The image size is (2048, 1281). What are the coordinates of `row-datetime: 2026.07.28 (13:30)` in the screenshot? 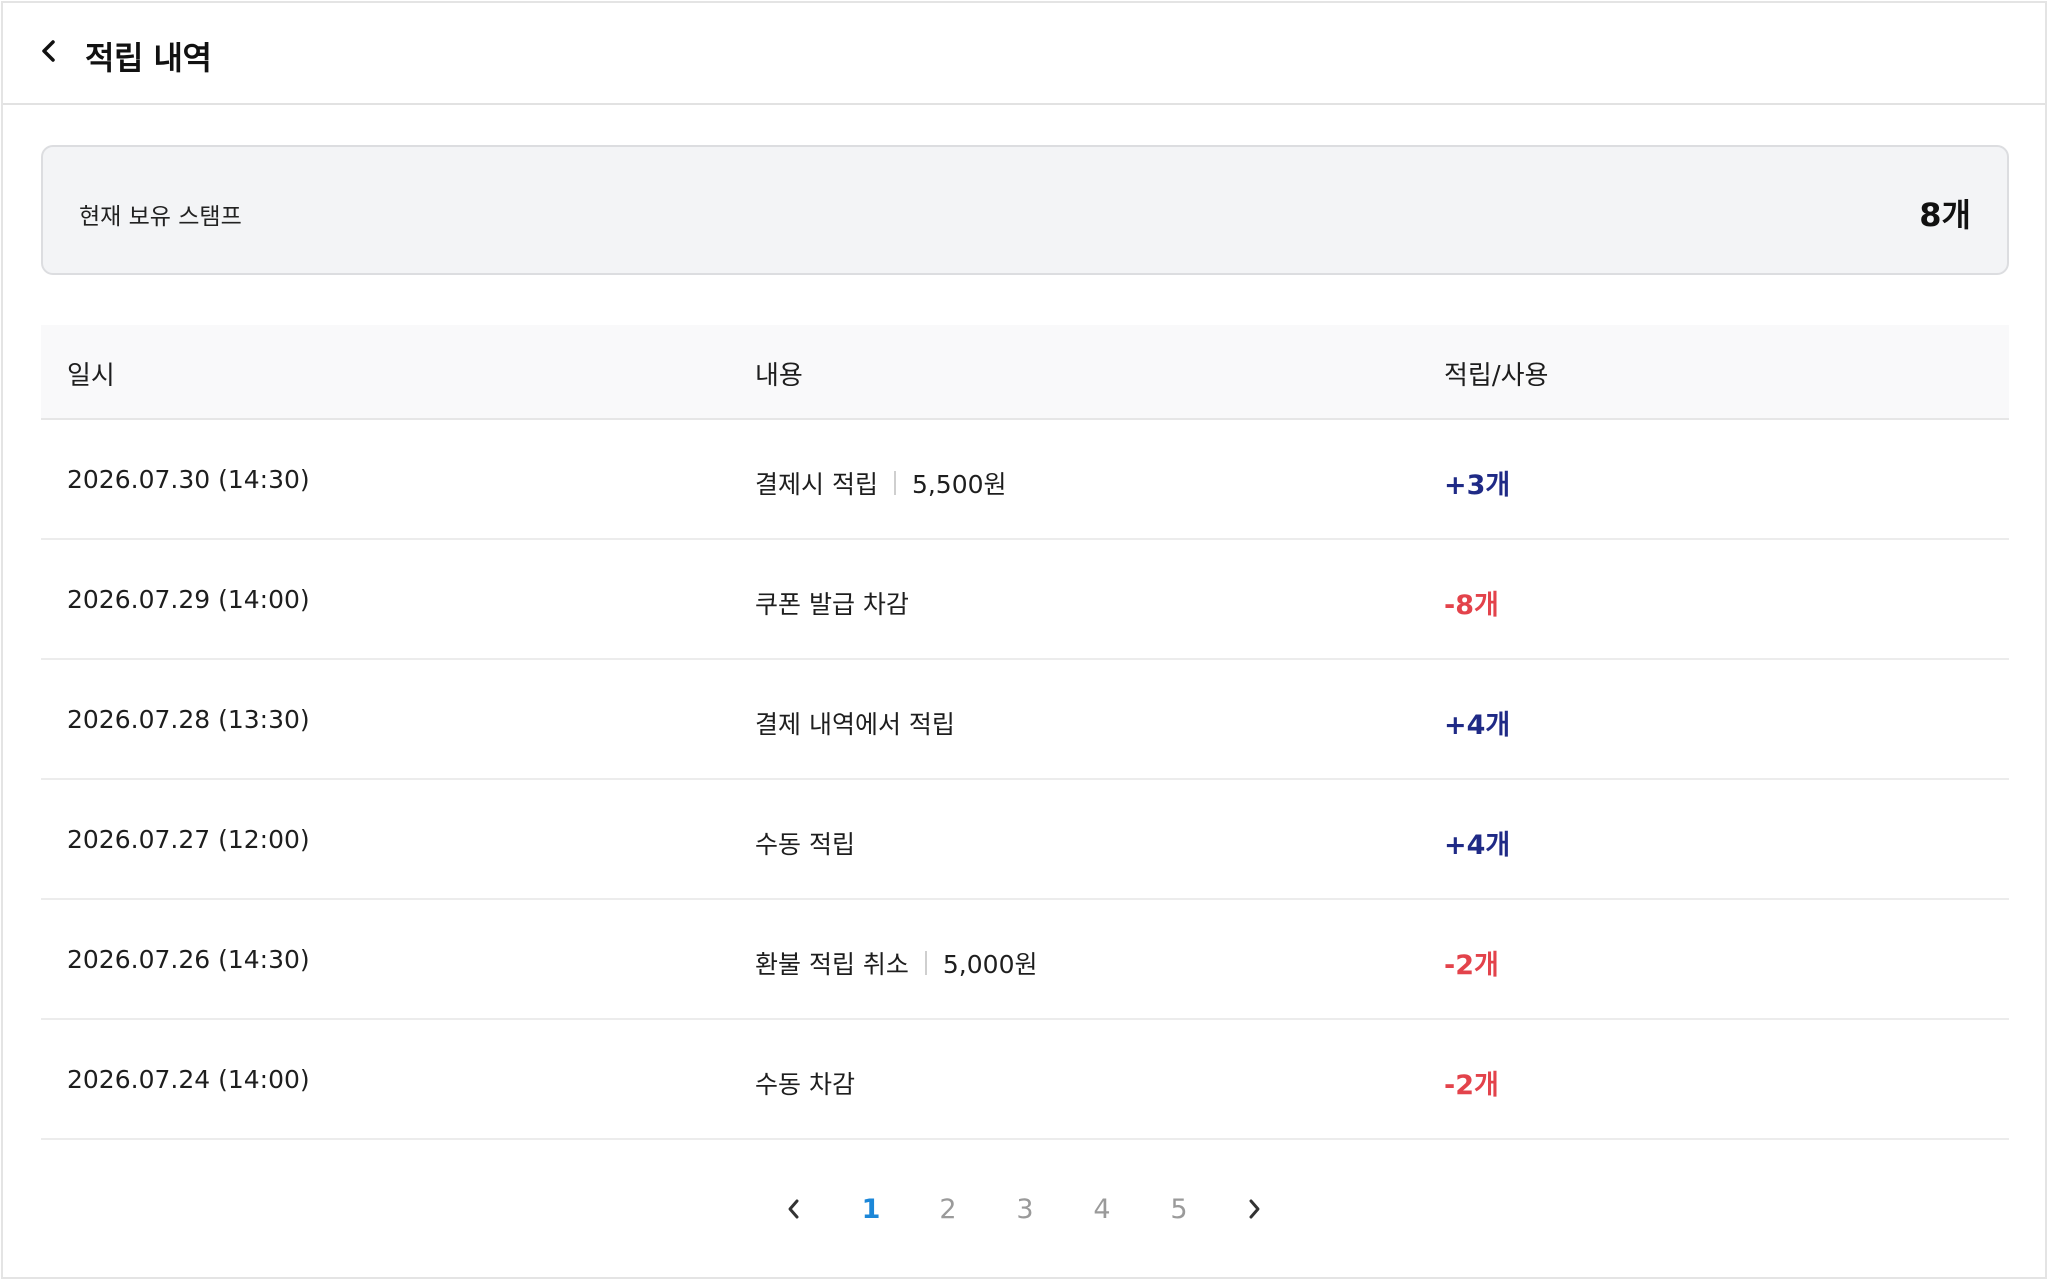 It's located at (188, 719).